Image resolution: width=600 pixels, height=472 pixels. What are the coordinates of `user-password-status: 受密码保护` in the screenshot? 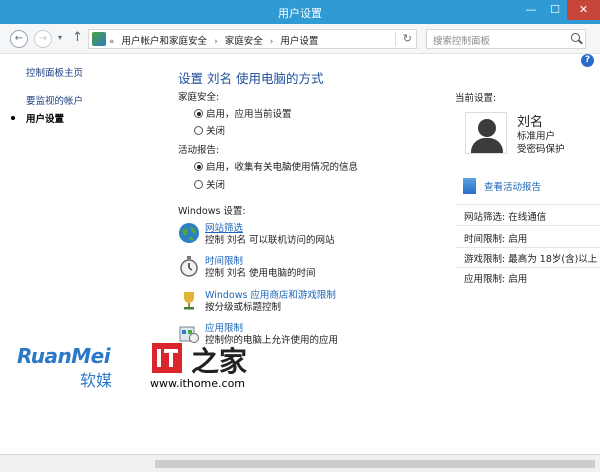 It's located at (541, 149).